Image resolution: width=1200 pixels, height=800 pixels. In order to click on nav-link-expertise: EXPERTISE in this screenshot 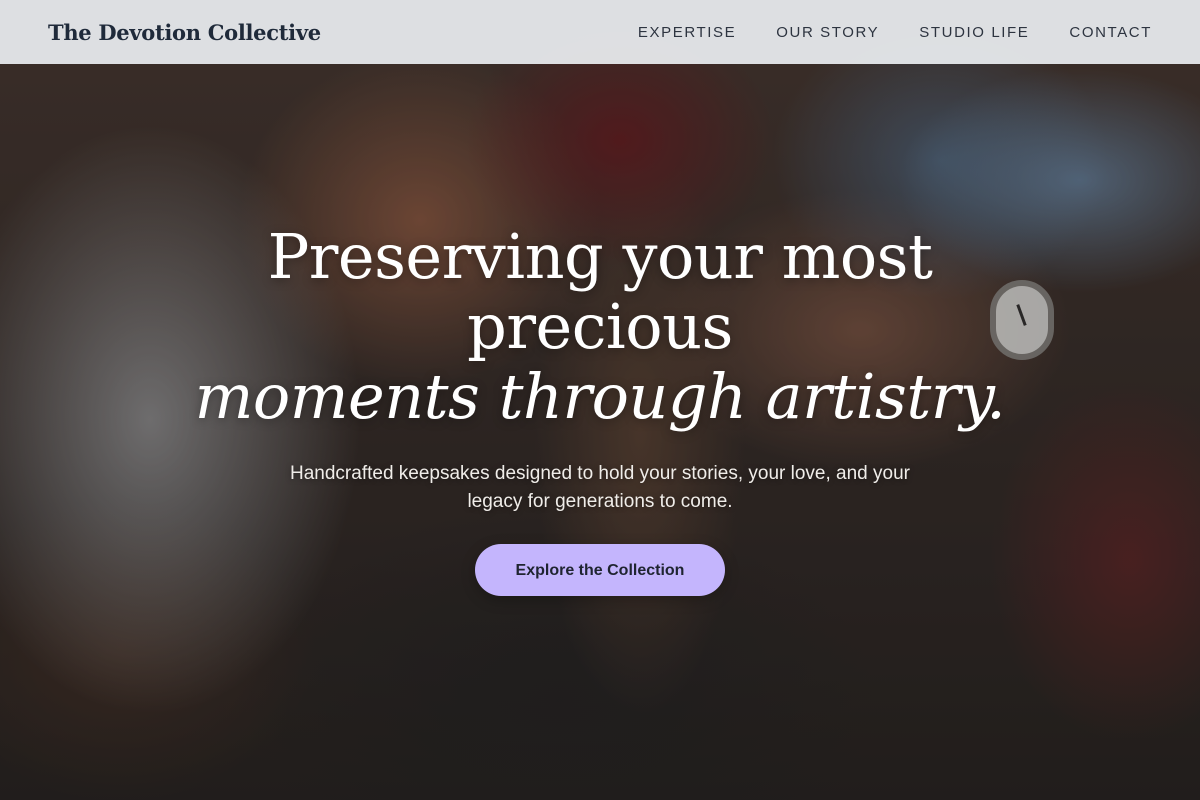, I will do `click(687, 32)`.